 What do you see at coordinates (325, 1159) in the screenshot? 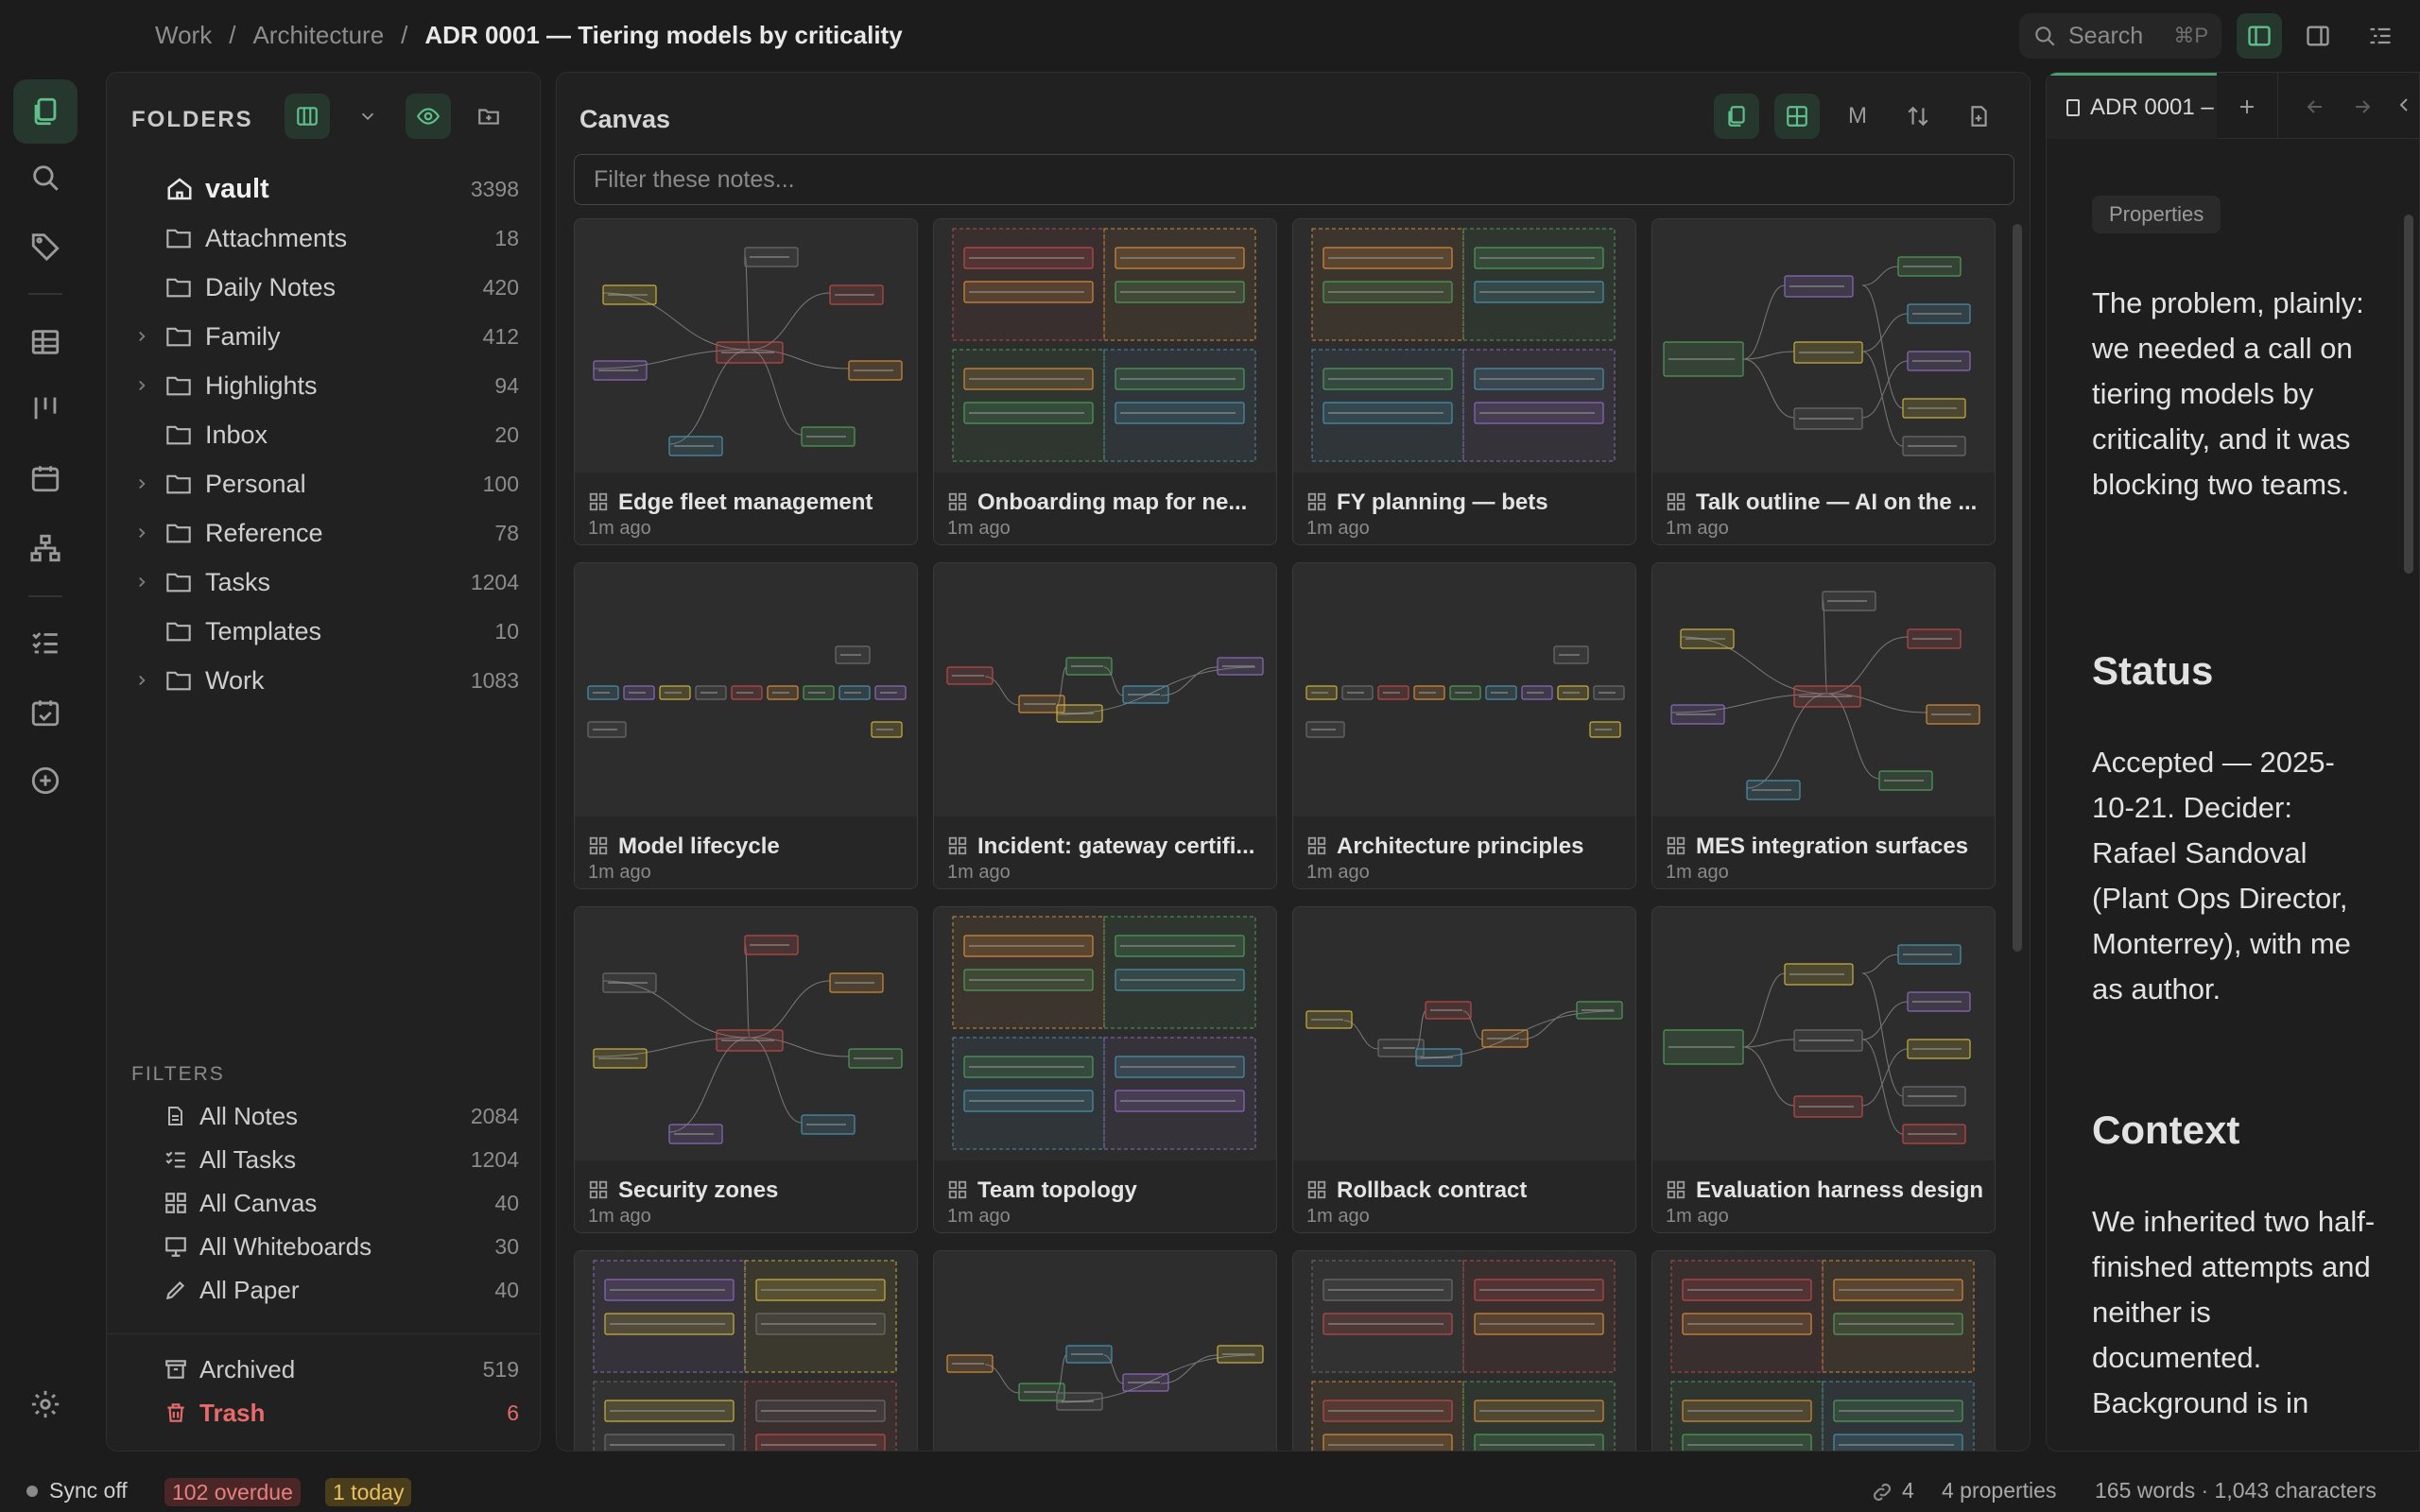
I see `filter-item: All Tasks 1204` at bounding box center [325, 1159].